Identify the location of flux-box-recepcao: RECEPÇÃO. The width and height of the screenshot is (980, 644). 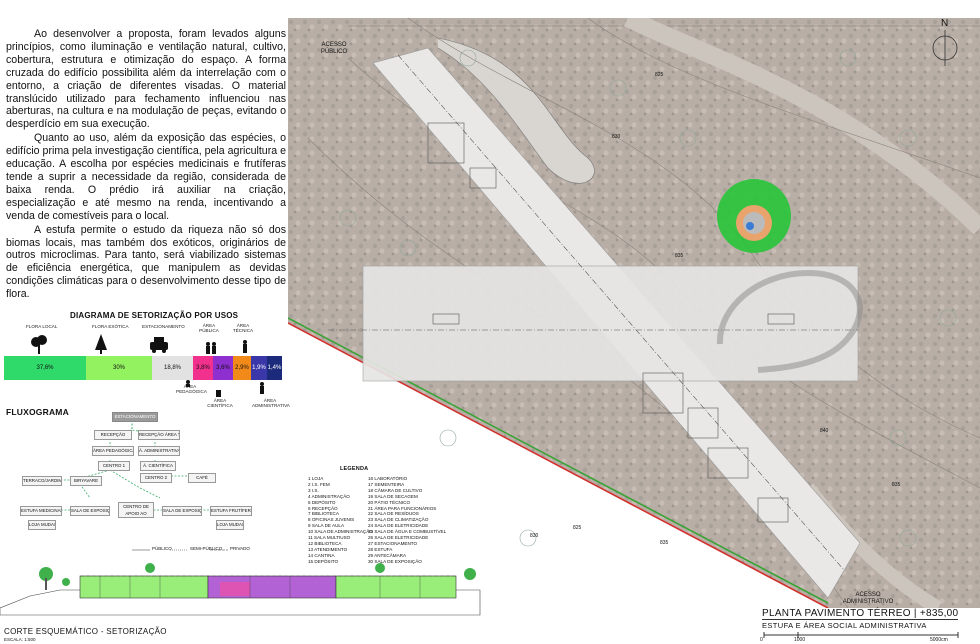
(113, 435).